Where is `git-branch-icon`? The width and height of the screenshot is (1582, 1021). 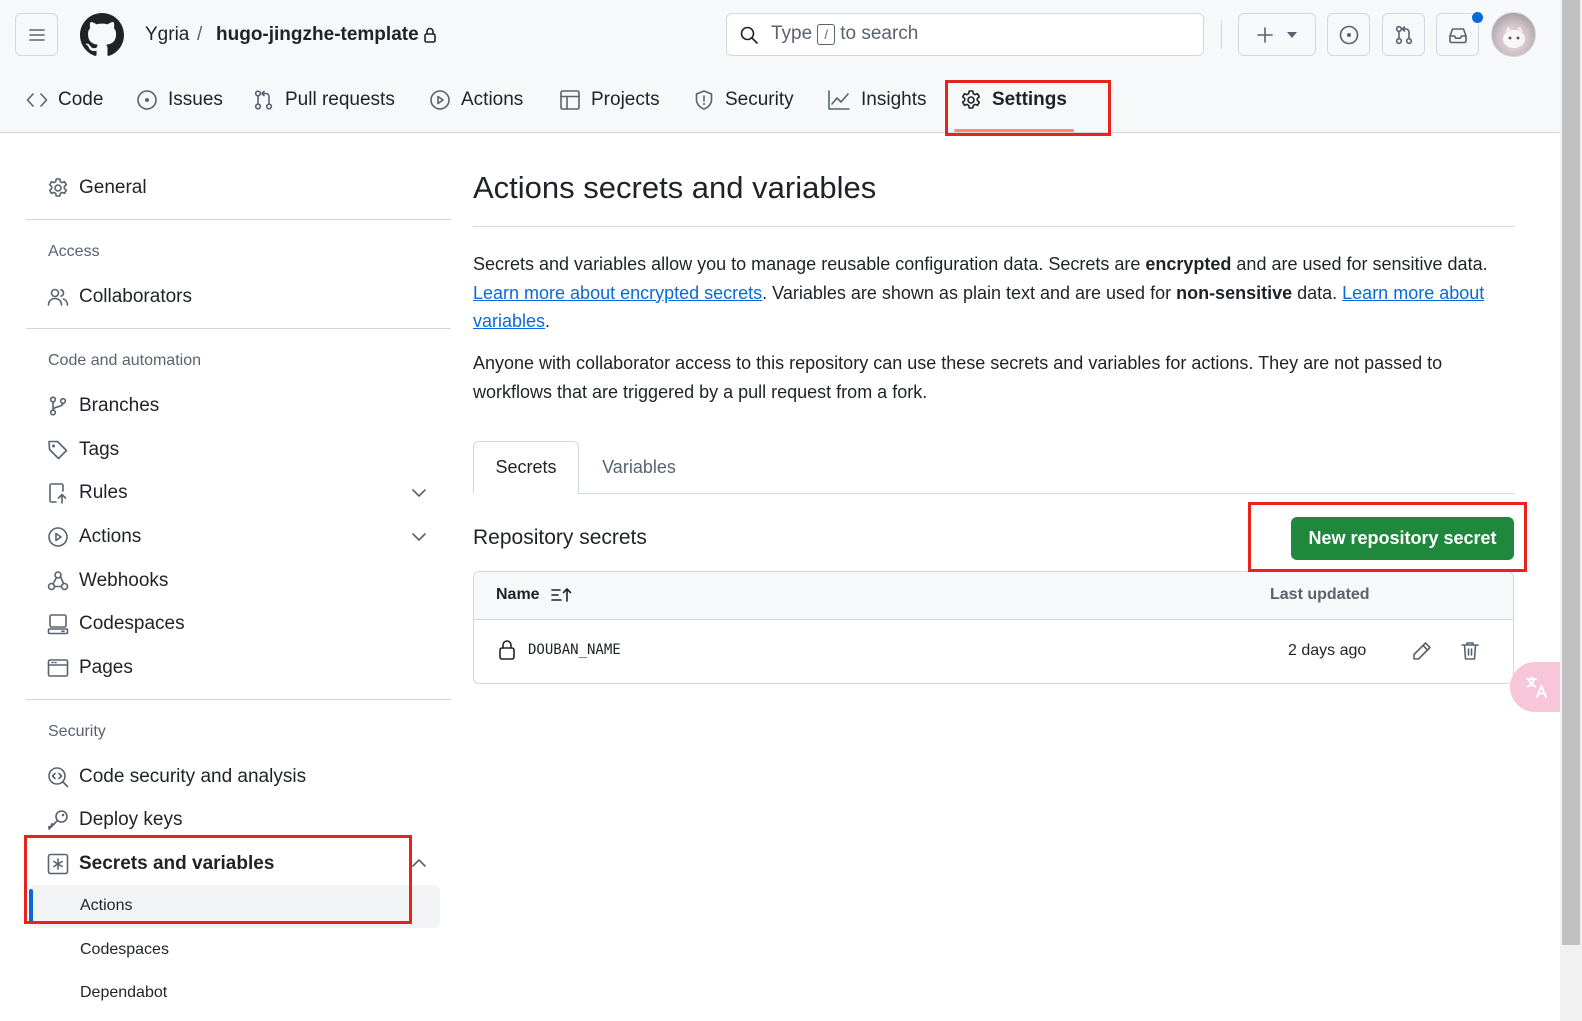 git-branch-icon is located at coordinates (58, 406).